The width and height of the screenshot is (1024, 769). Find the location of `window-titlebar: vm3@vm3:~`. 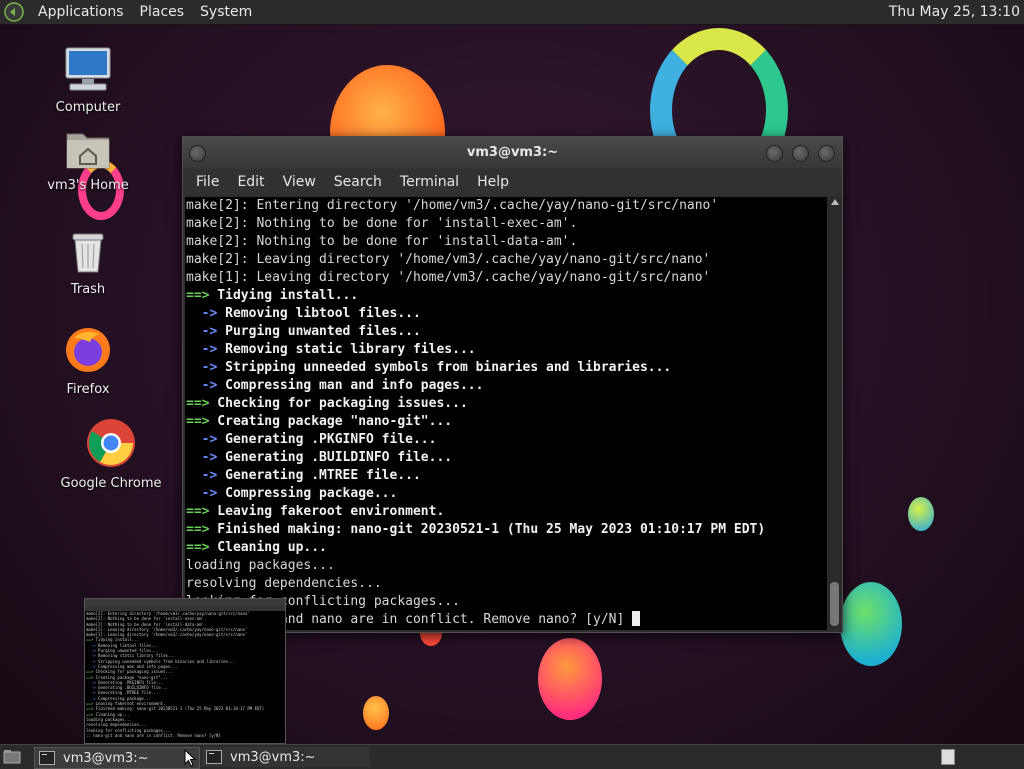

window-titlebar: vm3@vm3:~ is located at coordinates (512, 153).